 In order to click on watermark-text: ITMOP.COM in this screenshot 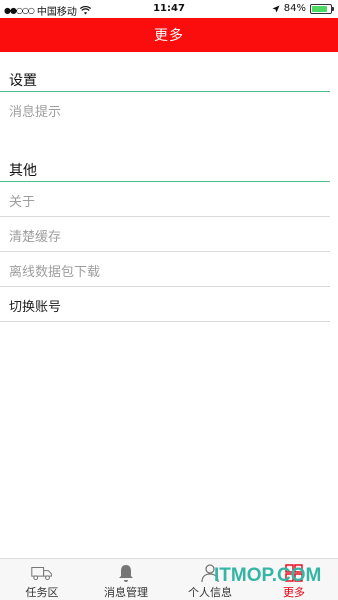, I will do `click(268, 575)`.